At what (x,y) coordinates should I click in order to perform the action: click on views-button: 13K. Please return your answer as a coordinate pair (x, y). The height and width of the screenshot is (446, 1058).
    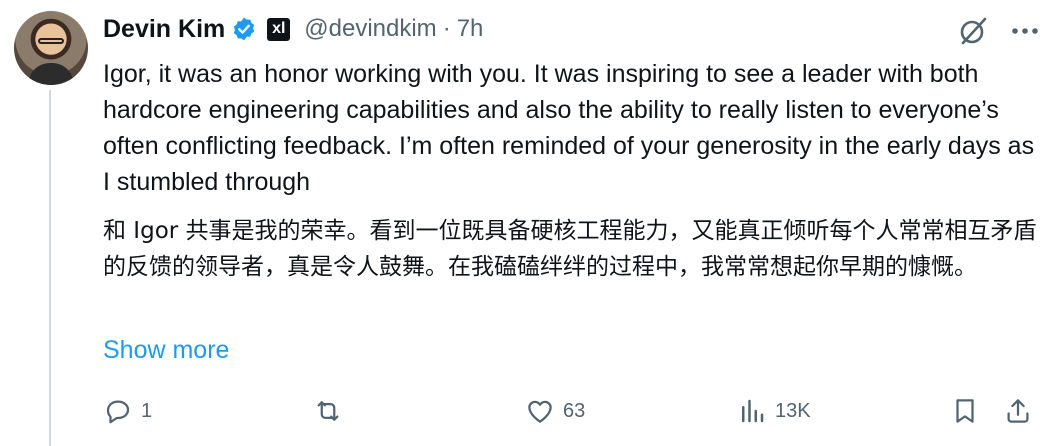
    Looking at the image, I should click on (774, 411).